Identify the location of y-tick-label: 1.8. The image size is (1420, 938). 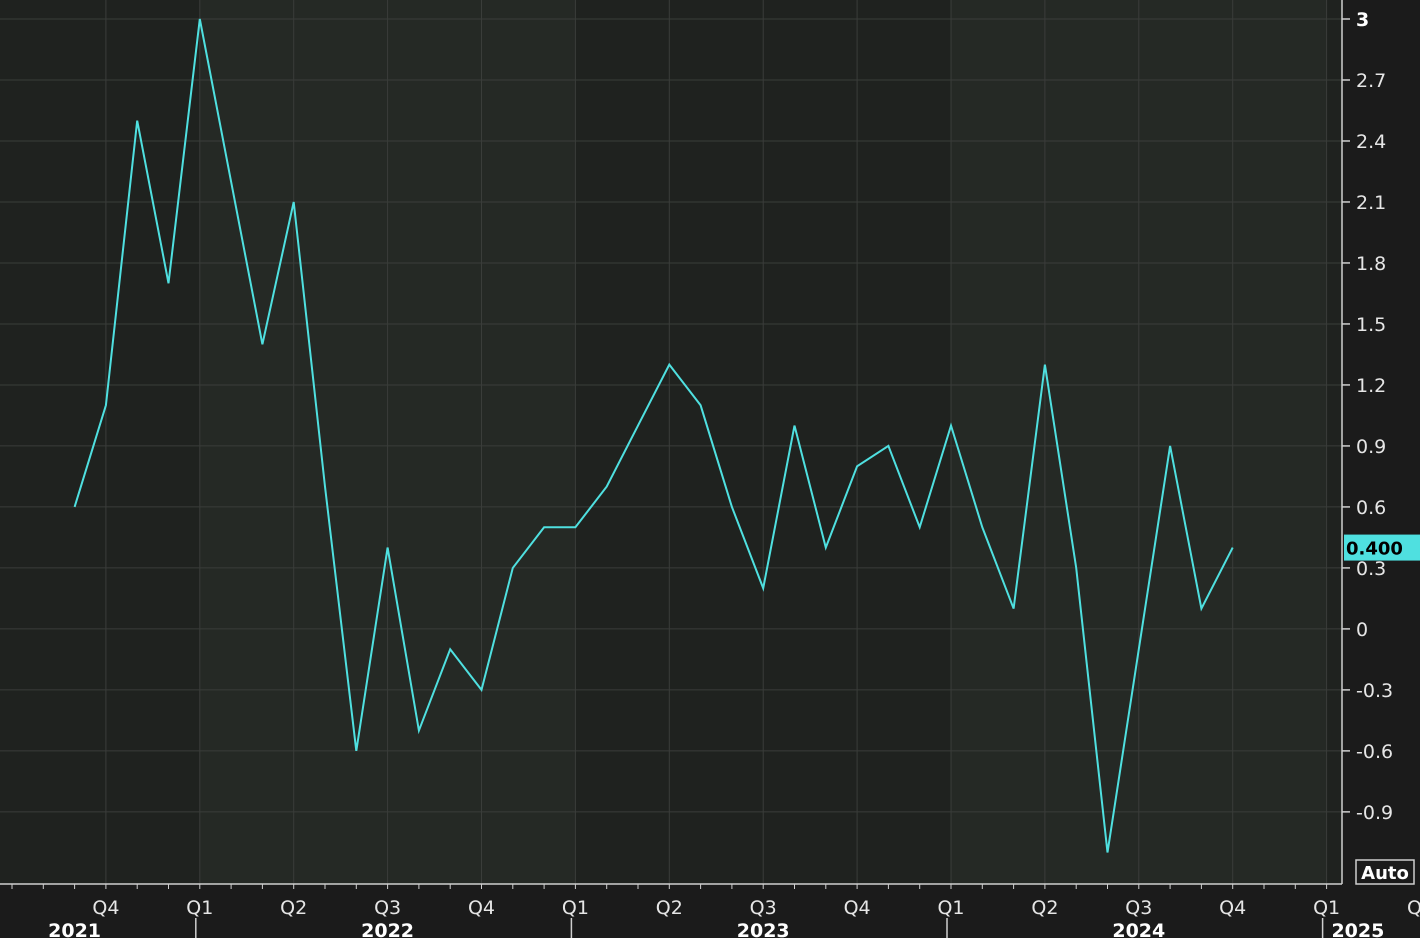
(1371, 264).